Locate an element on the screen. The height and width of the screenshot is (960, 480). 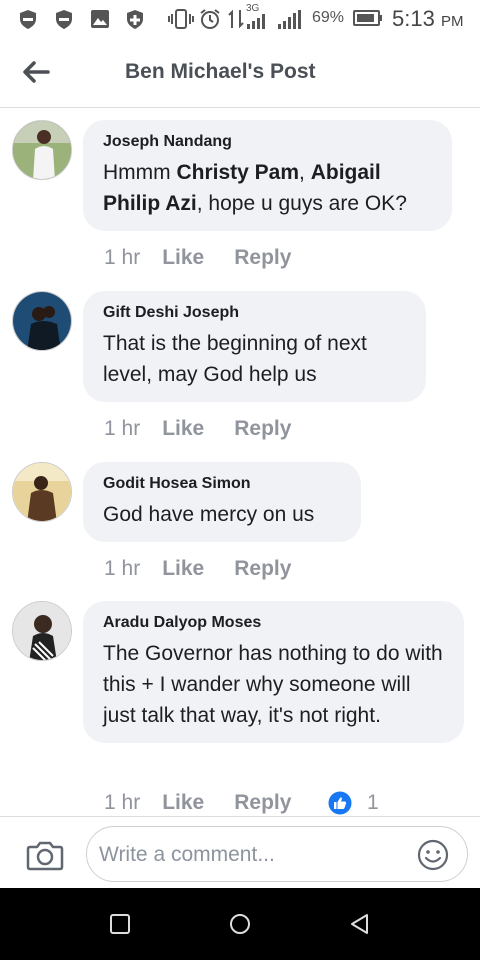
alarm-icon is located at coordinates (210, 19).